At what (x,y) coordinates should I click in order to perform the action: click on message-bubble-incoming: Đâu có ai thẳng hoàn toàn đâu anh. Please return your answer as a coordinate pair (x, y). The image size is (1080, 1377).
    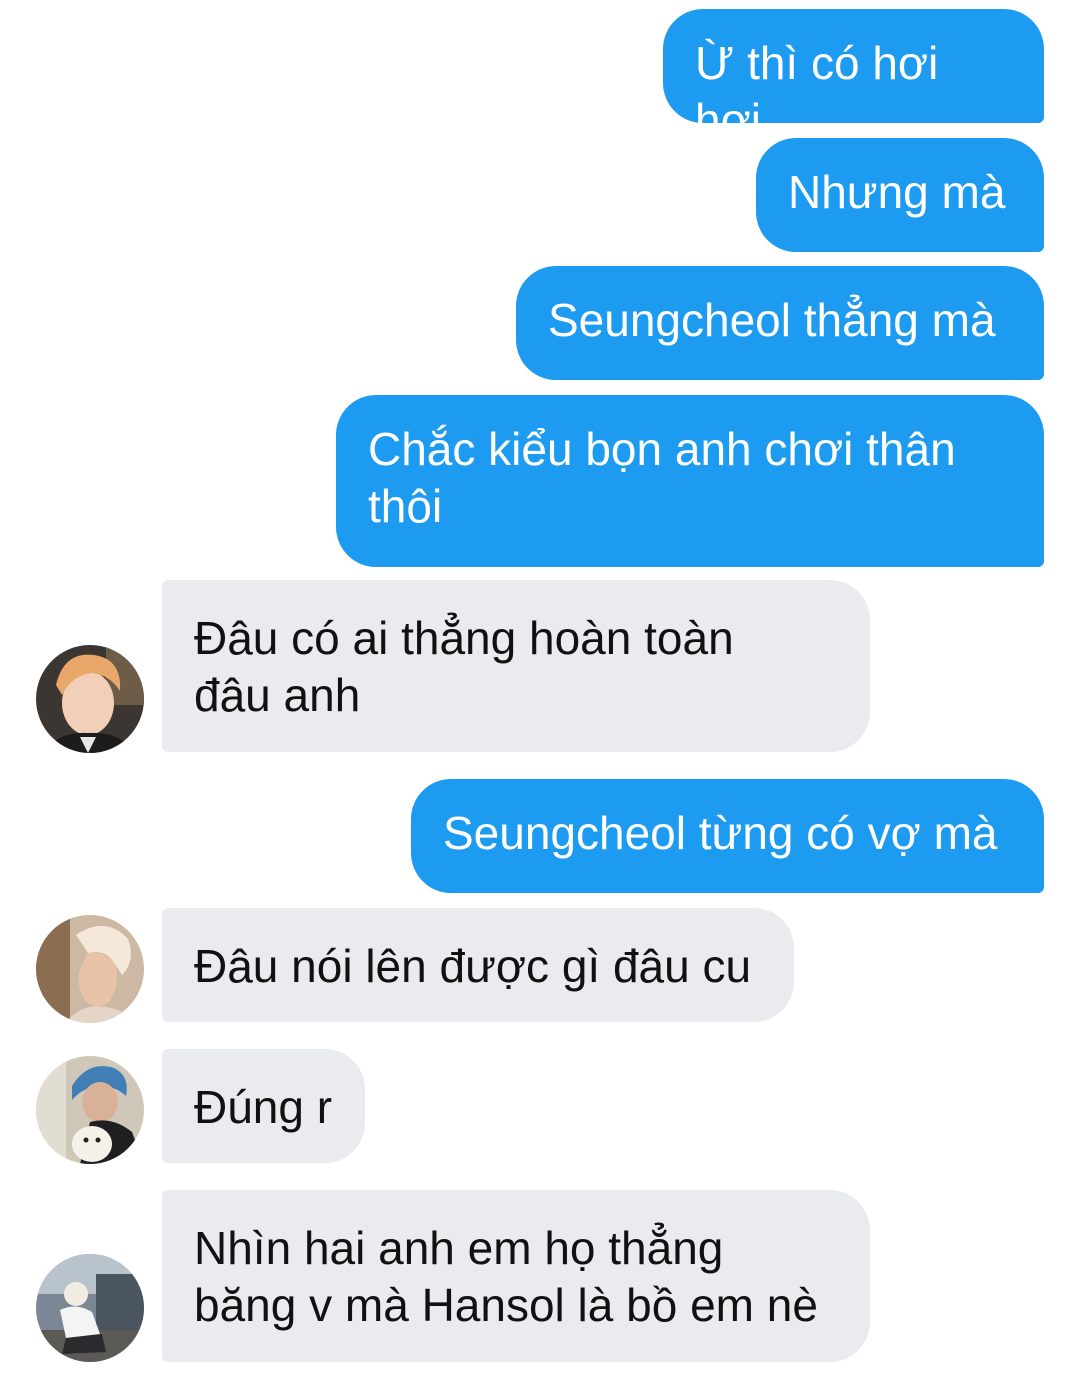
    Looking at the image, I should click on (516, 666).